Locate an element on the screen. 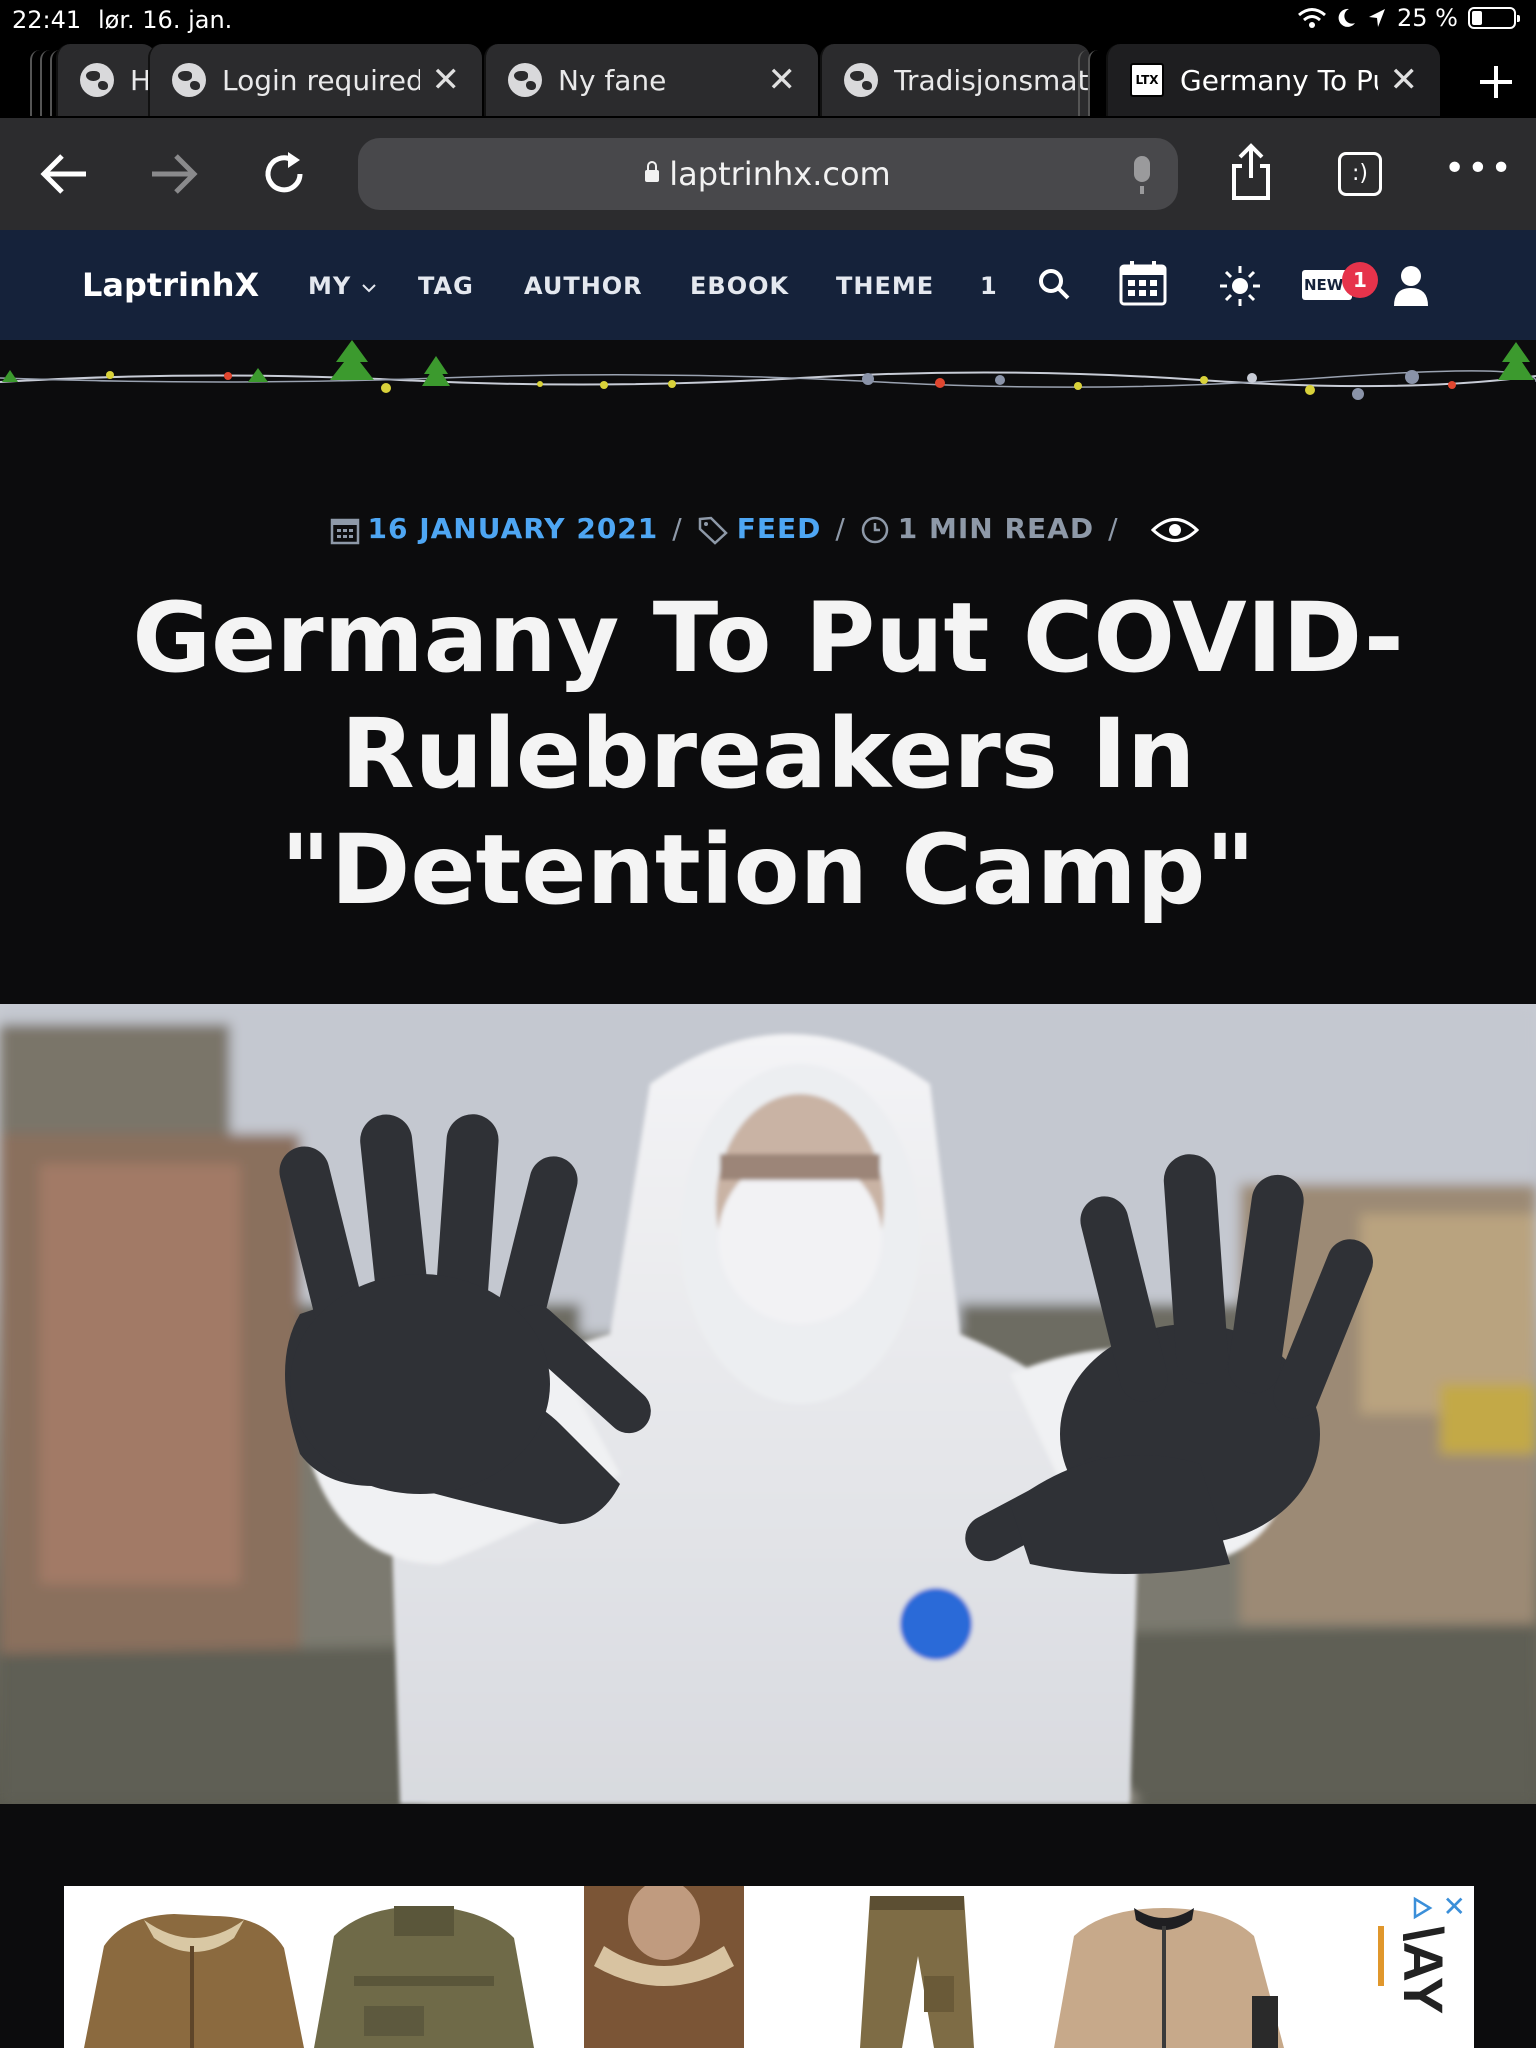  new-tab-button is located at coordinates (1496, 77).